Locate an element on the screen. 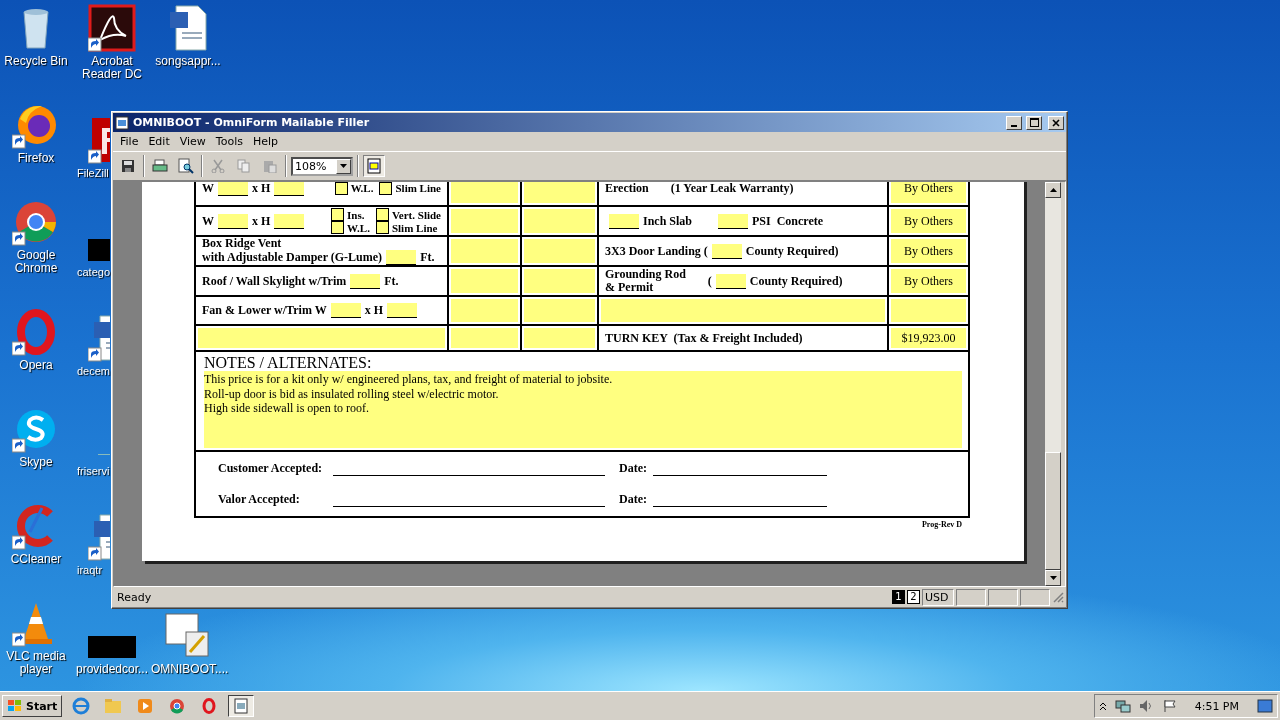  menu-item: File is located at coordinates (129, 141).